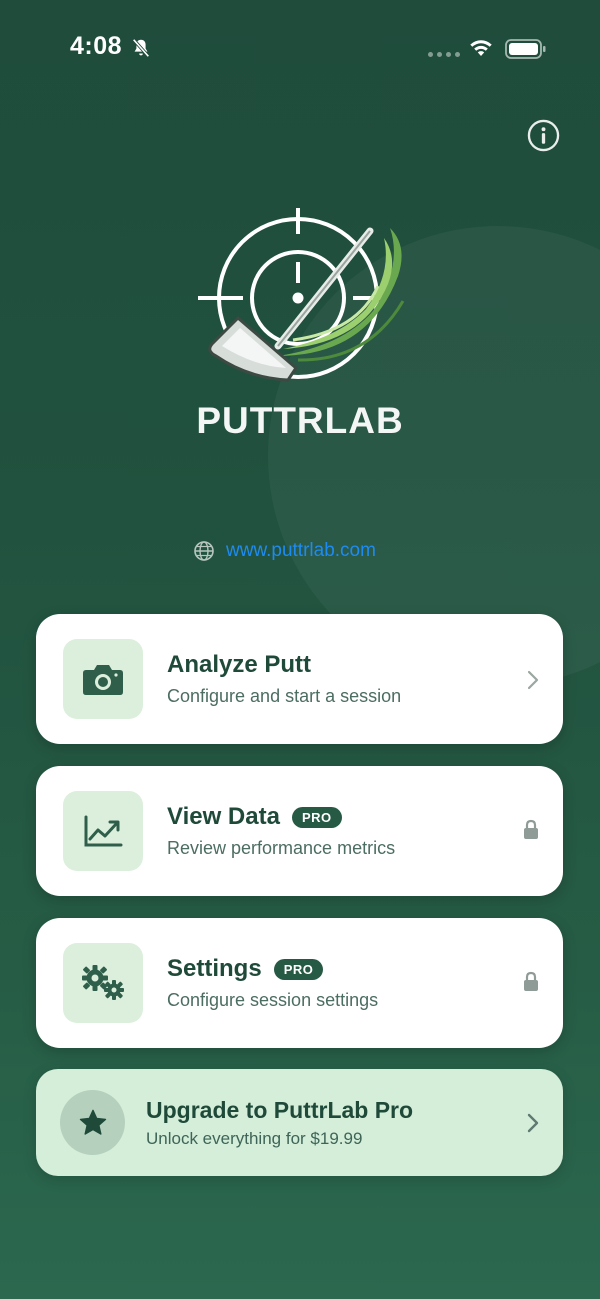 This screenshot has height=1299, width=600. I want to click on card-title-row: Analyze Putt, so click(239, 665).